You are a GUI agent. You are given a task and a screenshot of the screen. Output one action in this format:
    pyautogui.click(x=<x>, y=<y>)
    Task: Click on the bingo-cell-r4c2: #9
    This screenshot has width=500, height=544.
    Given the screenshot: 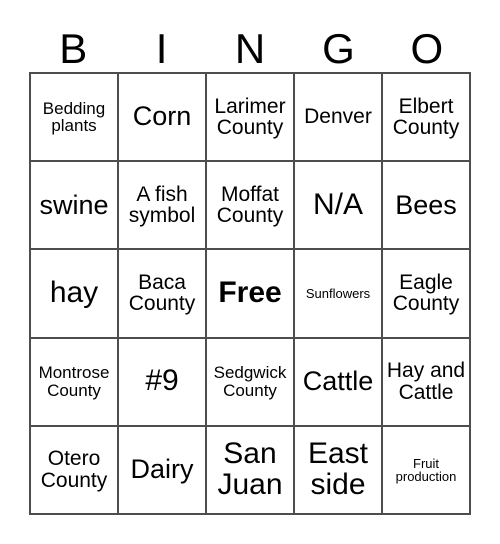 What is the action you would take?
    pyautogui.click(x=163, y=382)
    